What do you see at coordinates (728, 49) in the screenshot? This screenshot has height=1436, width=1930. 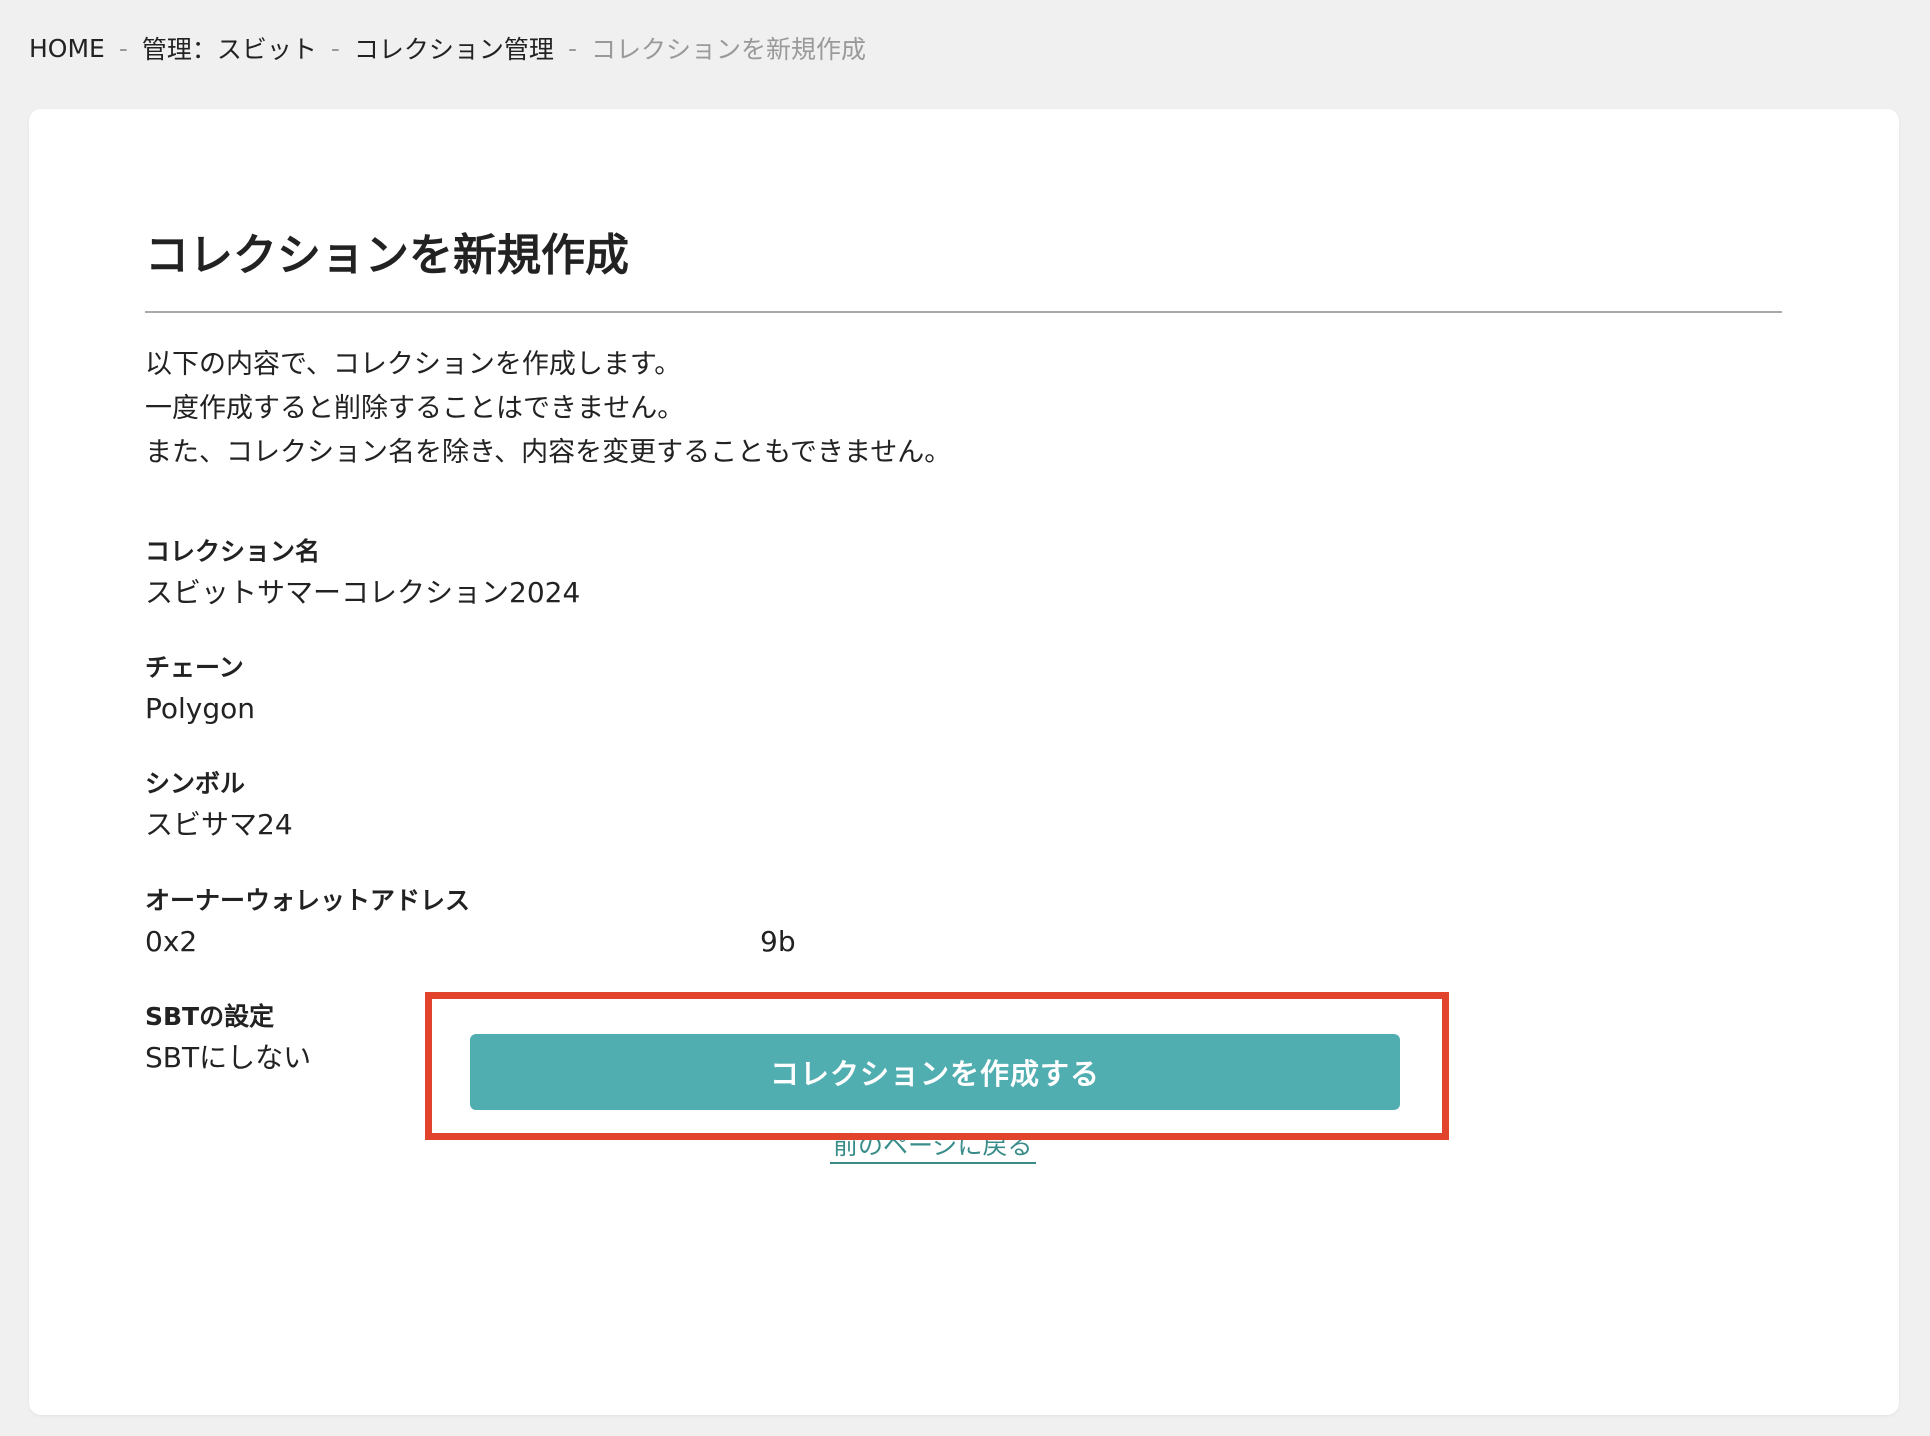 I see `breadcrumb-current: コレクションを新規作成` at bounding box center [728, 49].